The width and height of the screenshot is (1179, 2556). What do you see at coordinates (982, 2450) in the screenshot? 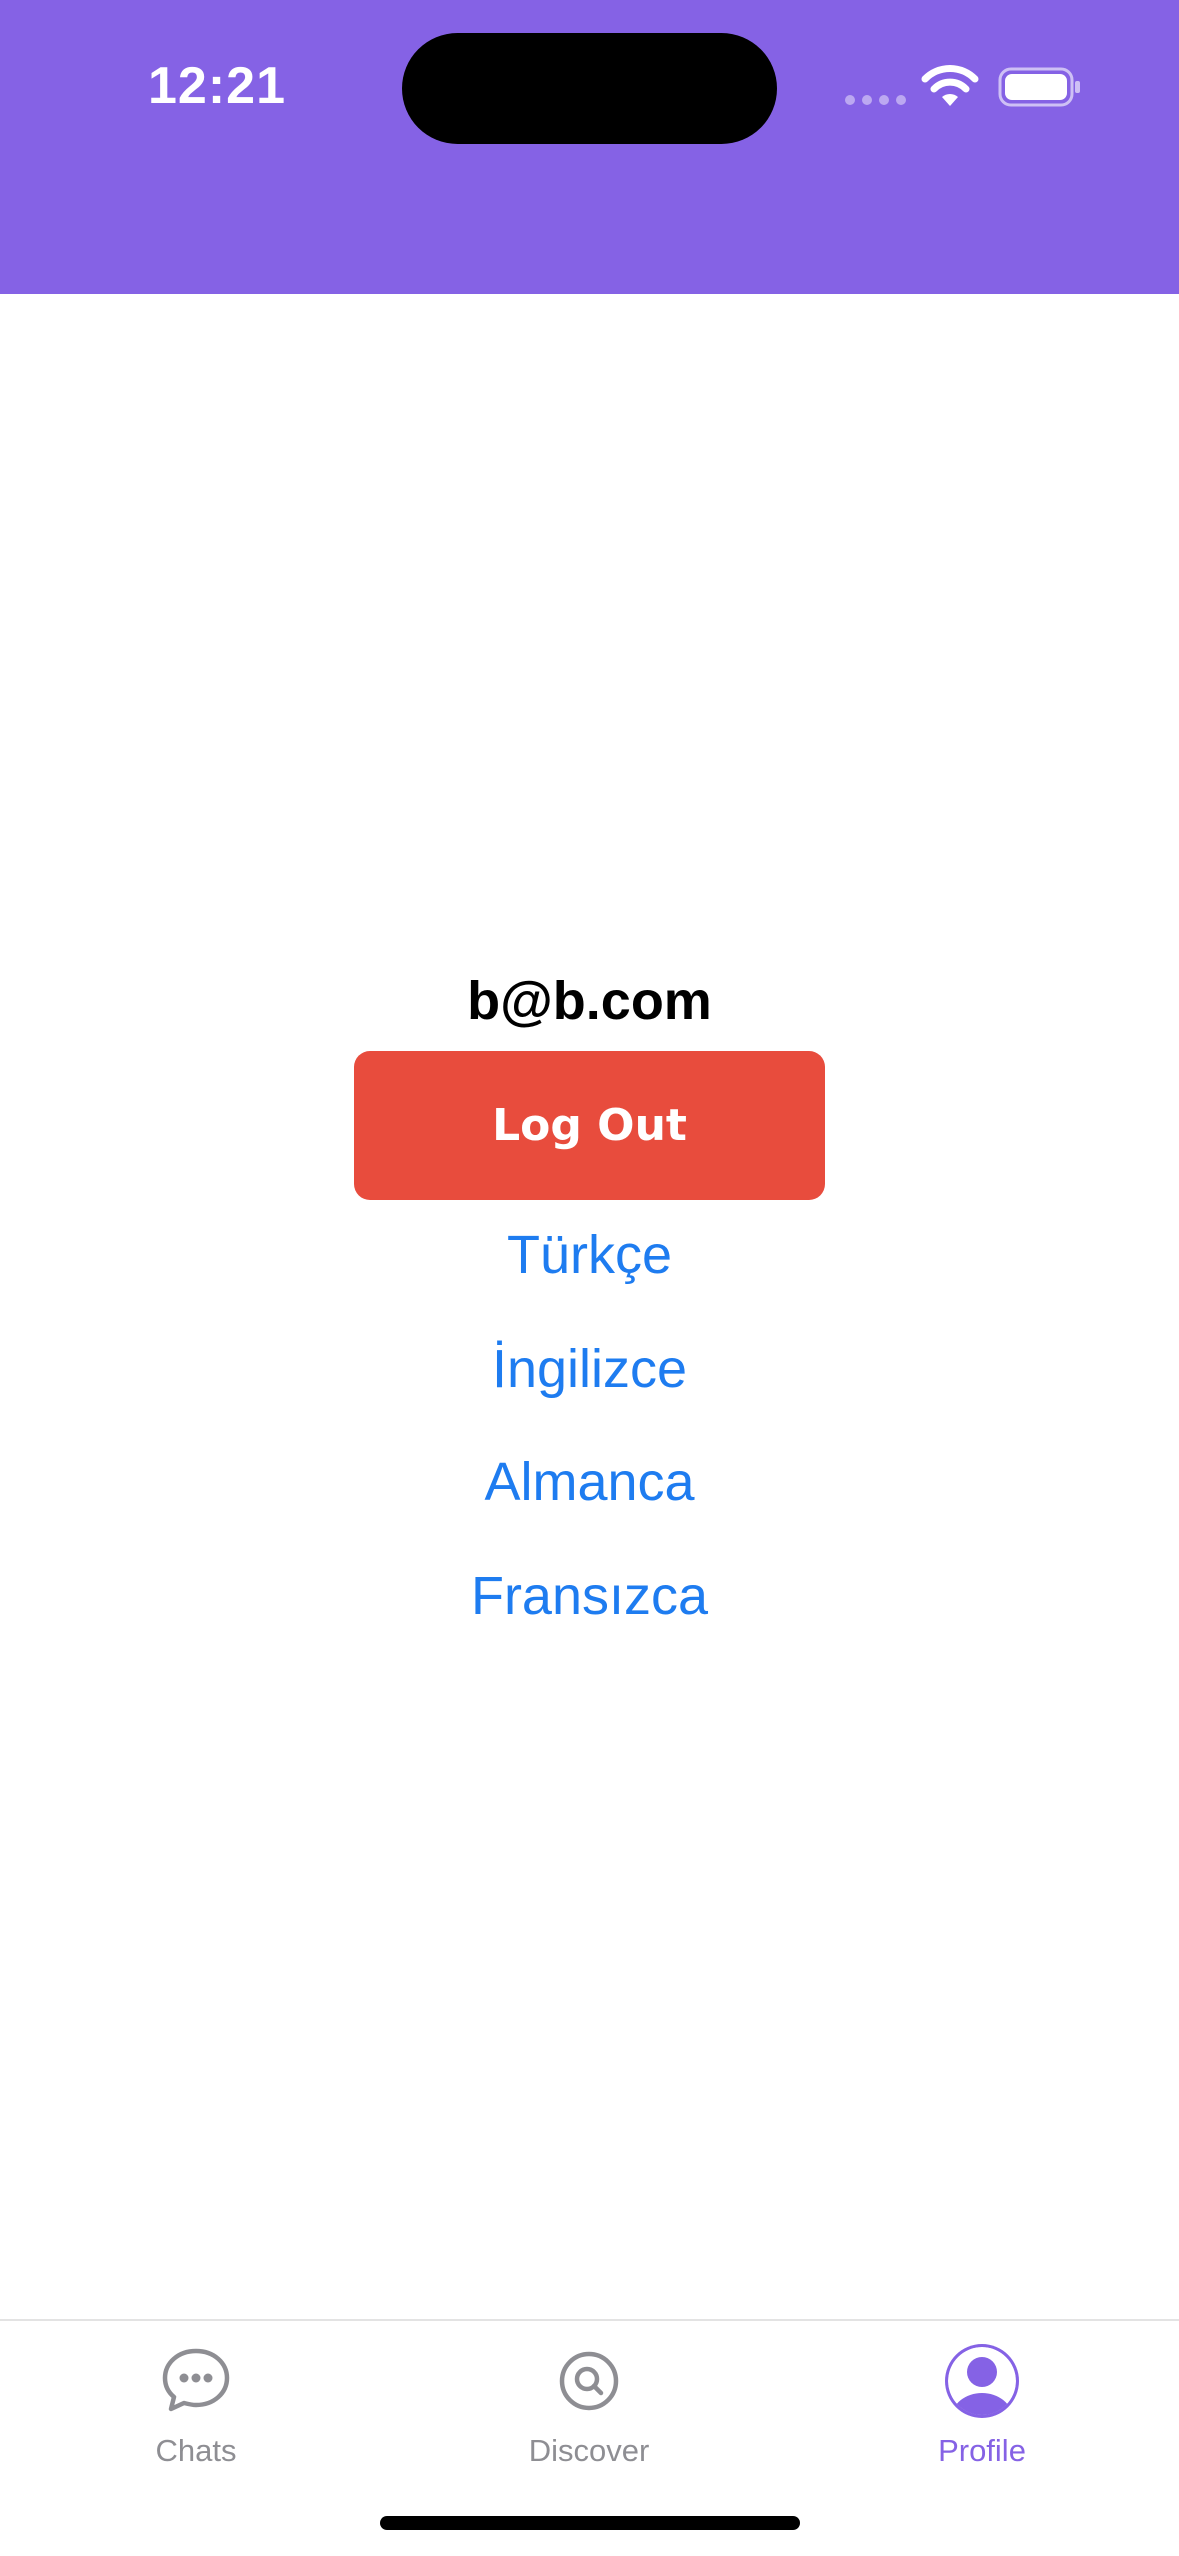
I see `tab-profile-label: Profile` at bounding box center [982, 2450].